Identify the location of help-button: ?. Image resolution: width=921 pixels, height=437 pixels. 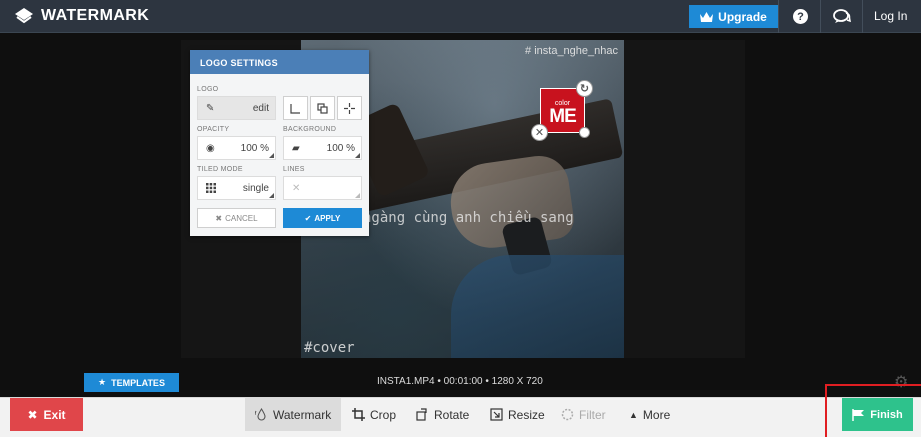
(800, 16).